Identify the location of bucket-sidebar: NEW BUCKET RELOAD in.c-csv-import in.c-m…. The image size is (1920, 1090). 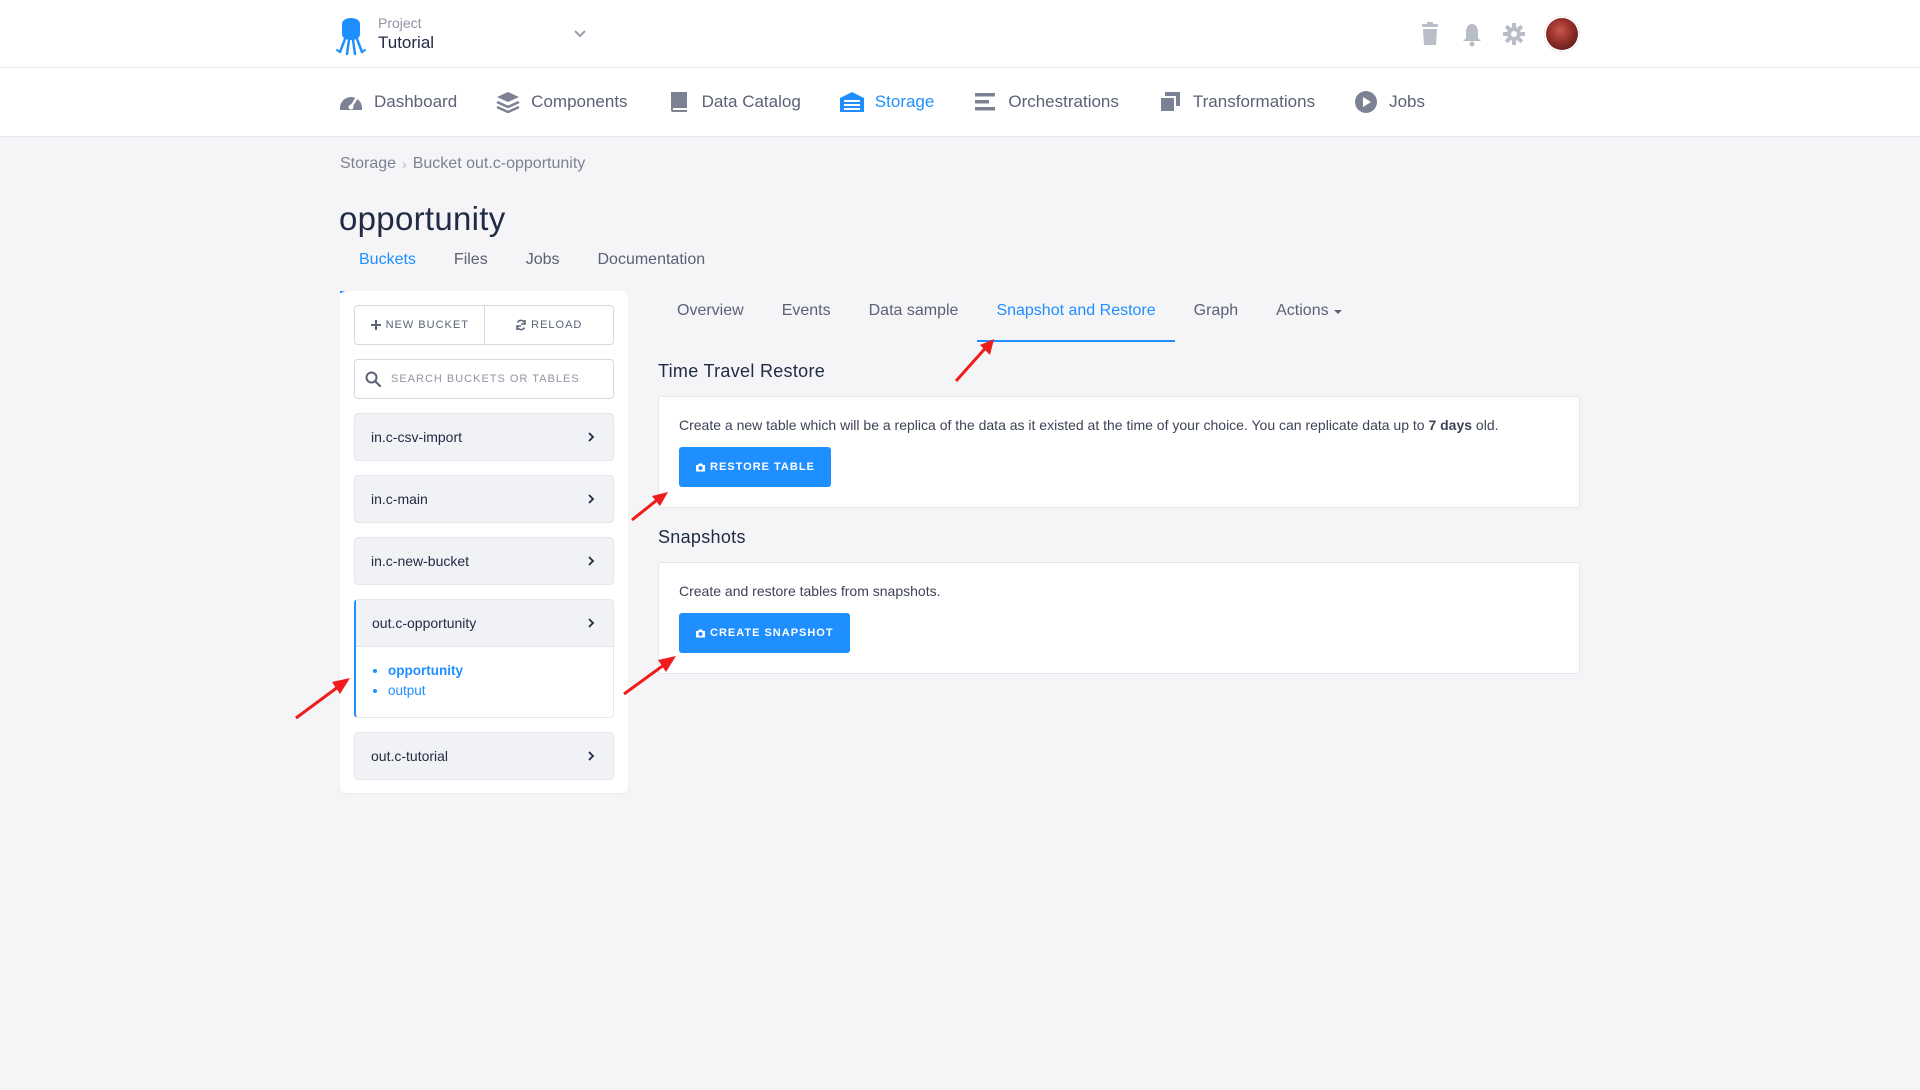
(484, 542).